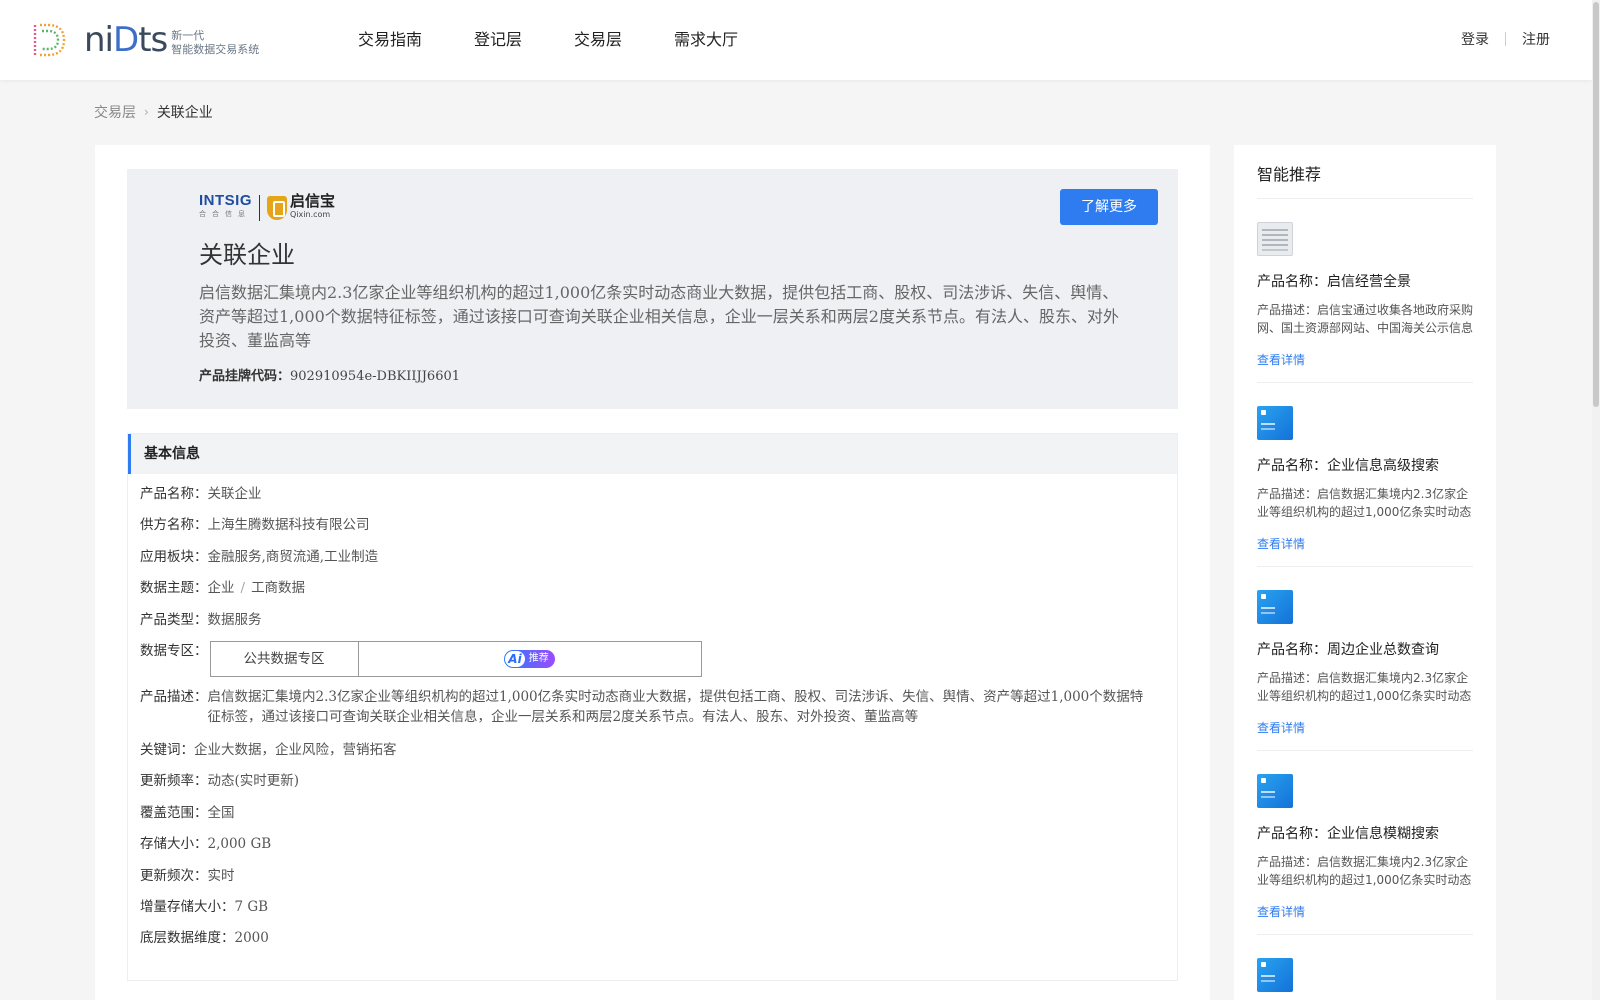  I want to click on data-zone-table: 公共数据专区 Ai 推荐, so click(455, 659).